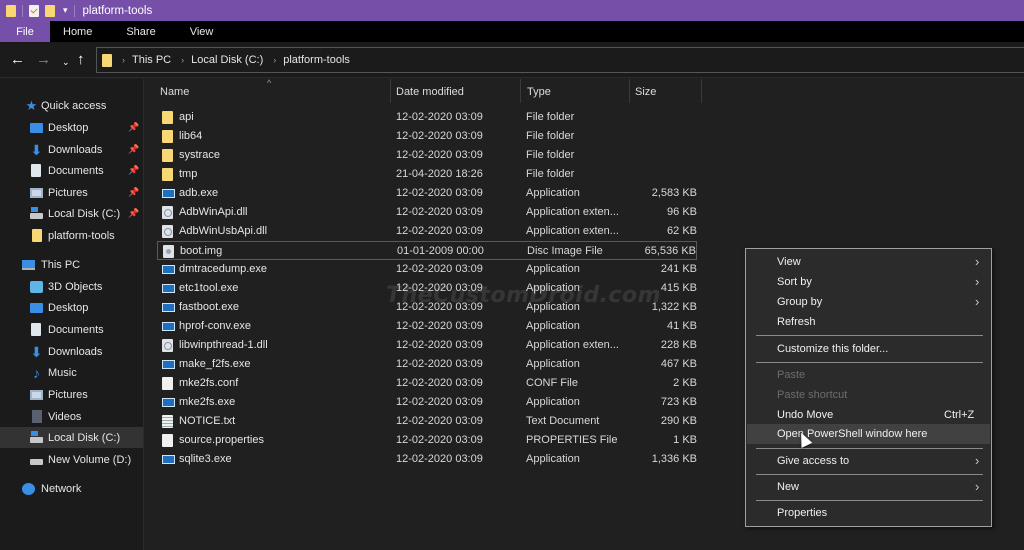 The image size is (1024, 550). I want to click on pictures-icon, so click(36, 192).